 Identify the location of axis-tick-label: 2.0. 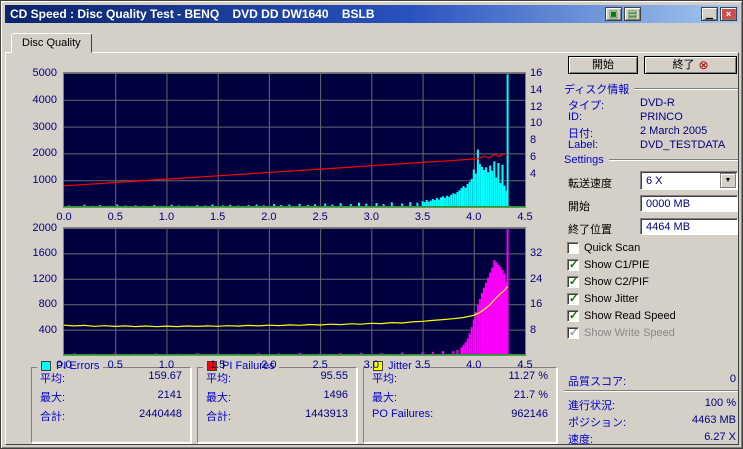
(269, 365).